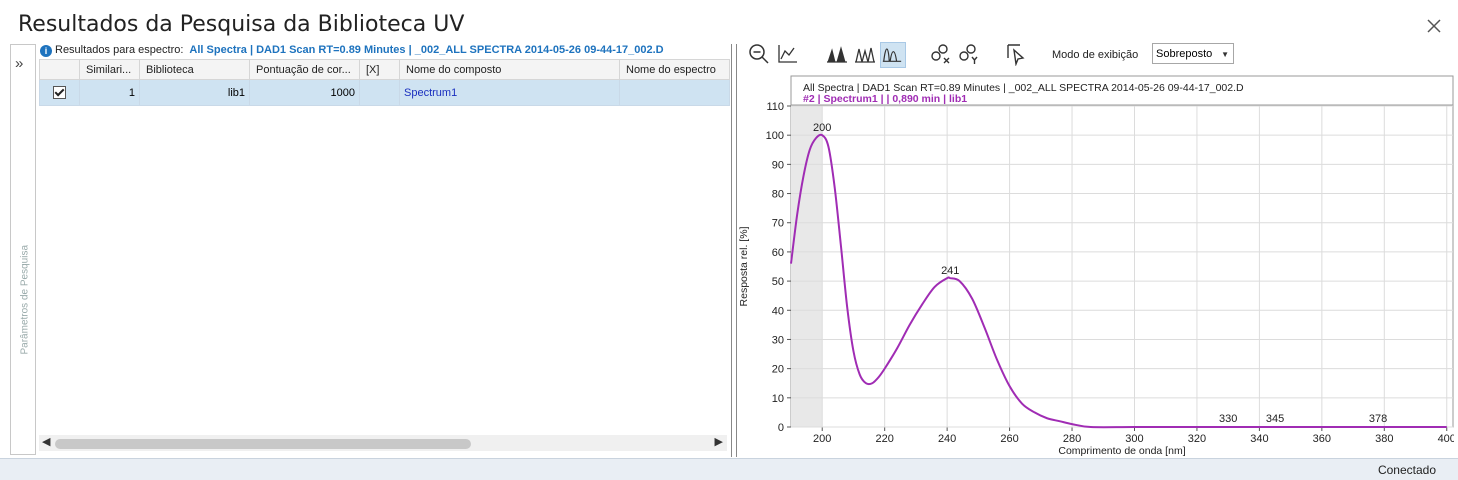  Describe the element at coordinates (778, 282) in the screenshot. I see `y-tick-label: 50` at that location.